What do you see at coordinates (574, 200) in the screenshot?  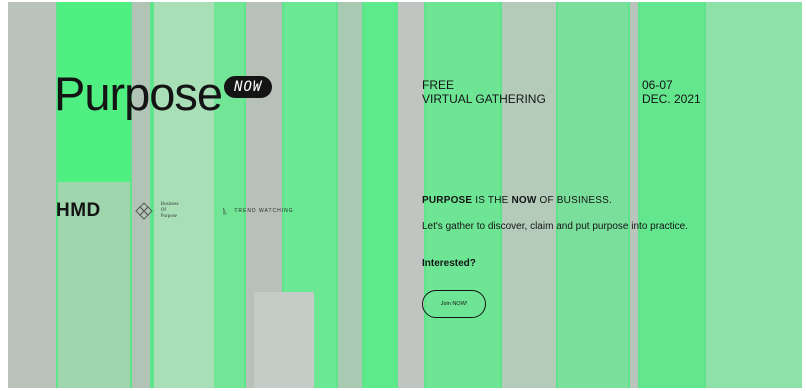 I see `tagline-end: OF BUSINESS.` at bounding box center [574, 200].